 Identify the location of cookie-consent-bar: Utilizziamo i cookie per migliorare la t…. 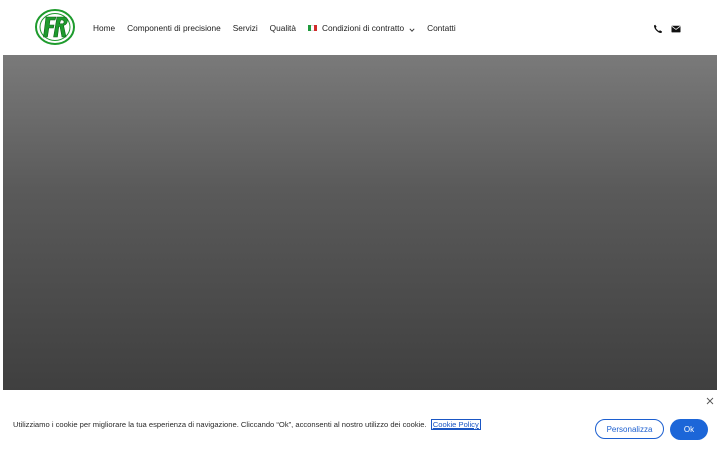
(360, 420).